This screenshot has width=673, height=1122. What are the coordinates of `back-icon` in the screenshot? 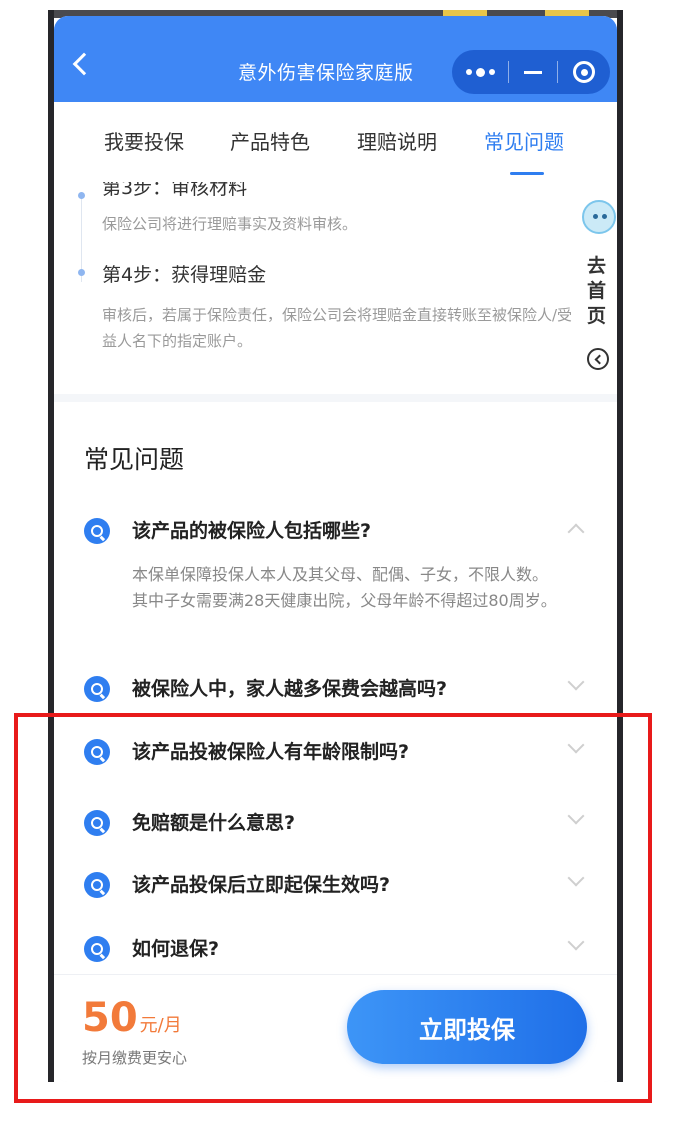 It's located at (84, 64).